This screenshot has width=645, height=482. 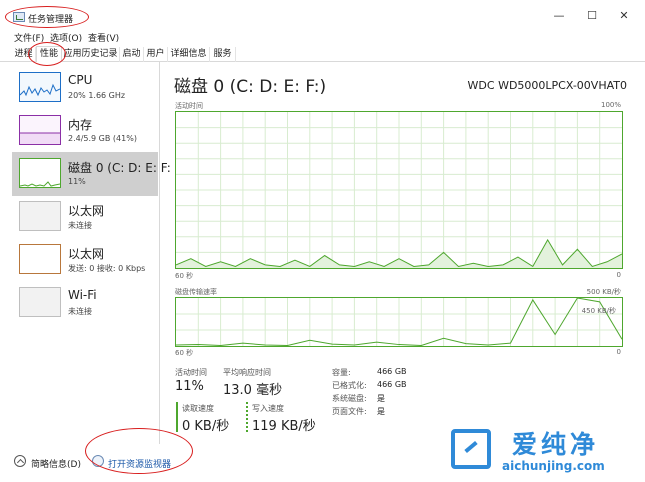 I want to click on stat-write-label: 写入速度, so click(x=268, y=408).